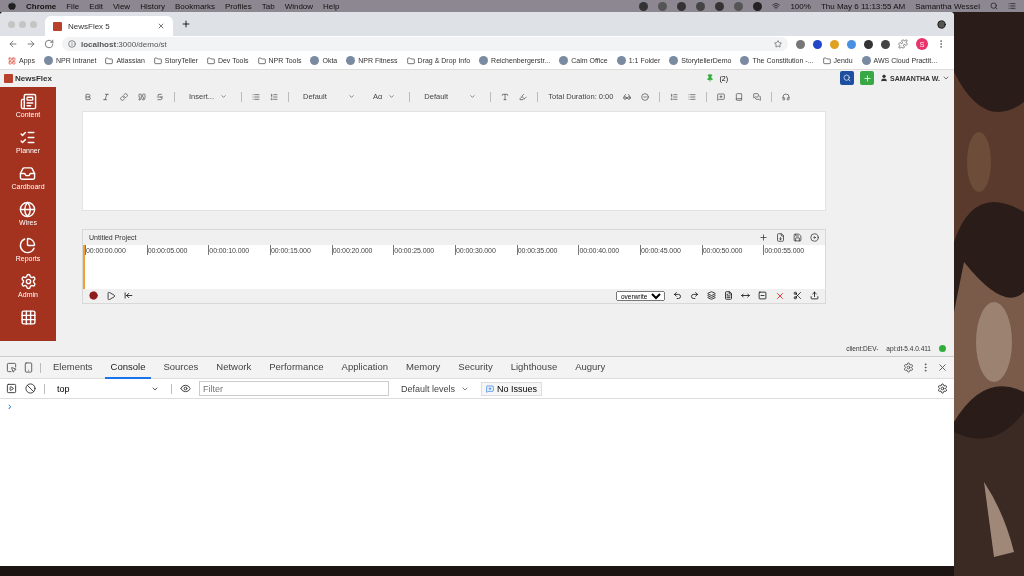 The width and height of the screenshot is (1024, 576). What do you see at coordinates (423, 367) in the screenshot?
I see `devtools-tab: Memory` at bounding box center [423, 367].